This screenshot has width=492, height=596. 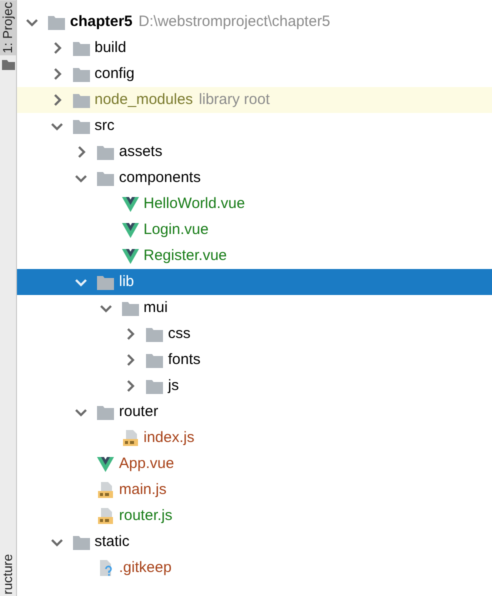 I want to click on tree-item-label: static, so click(x=112, y=542).